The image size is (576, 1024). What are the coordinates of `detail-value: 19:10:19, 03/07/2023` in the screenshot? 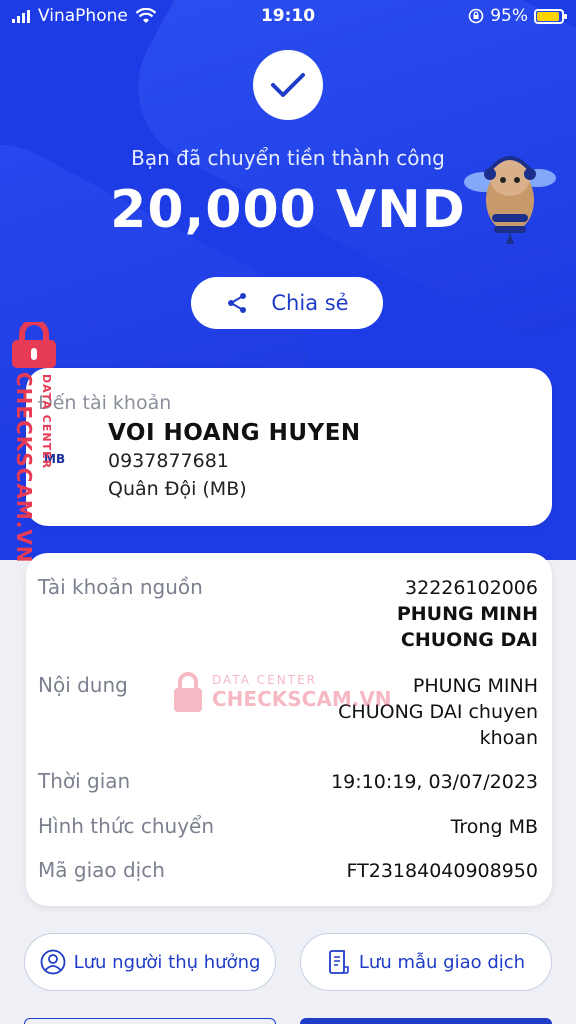 It's located at (434, 782).